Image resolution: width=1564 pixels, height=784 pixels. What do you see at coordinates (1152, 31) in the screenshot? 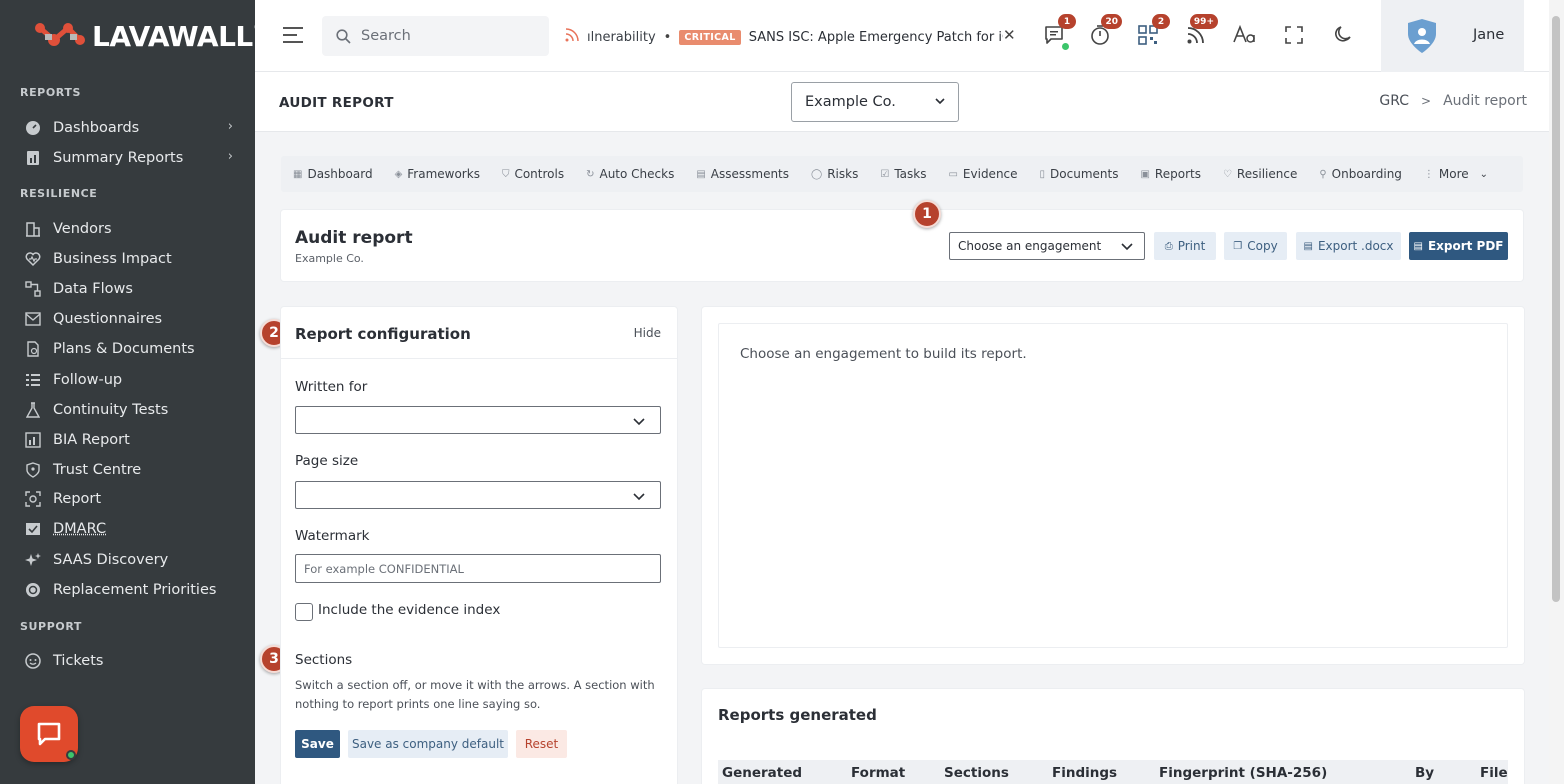
I see `qr-button: 2` at bounding box center [1152, 31].